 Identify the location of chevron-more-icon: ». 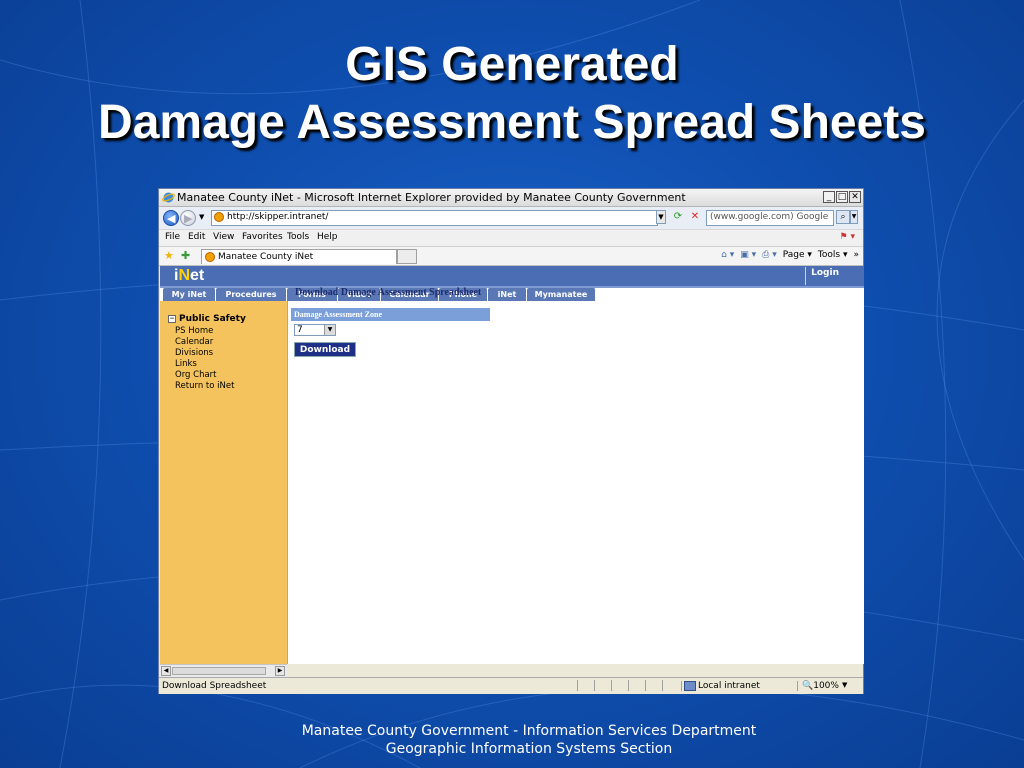
(856, 255).